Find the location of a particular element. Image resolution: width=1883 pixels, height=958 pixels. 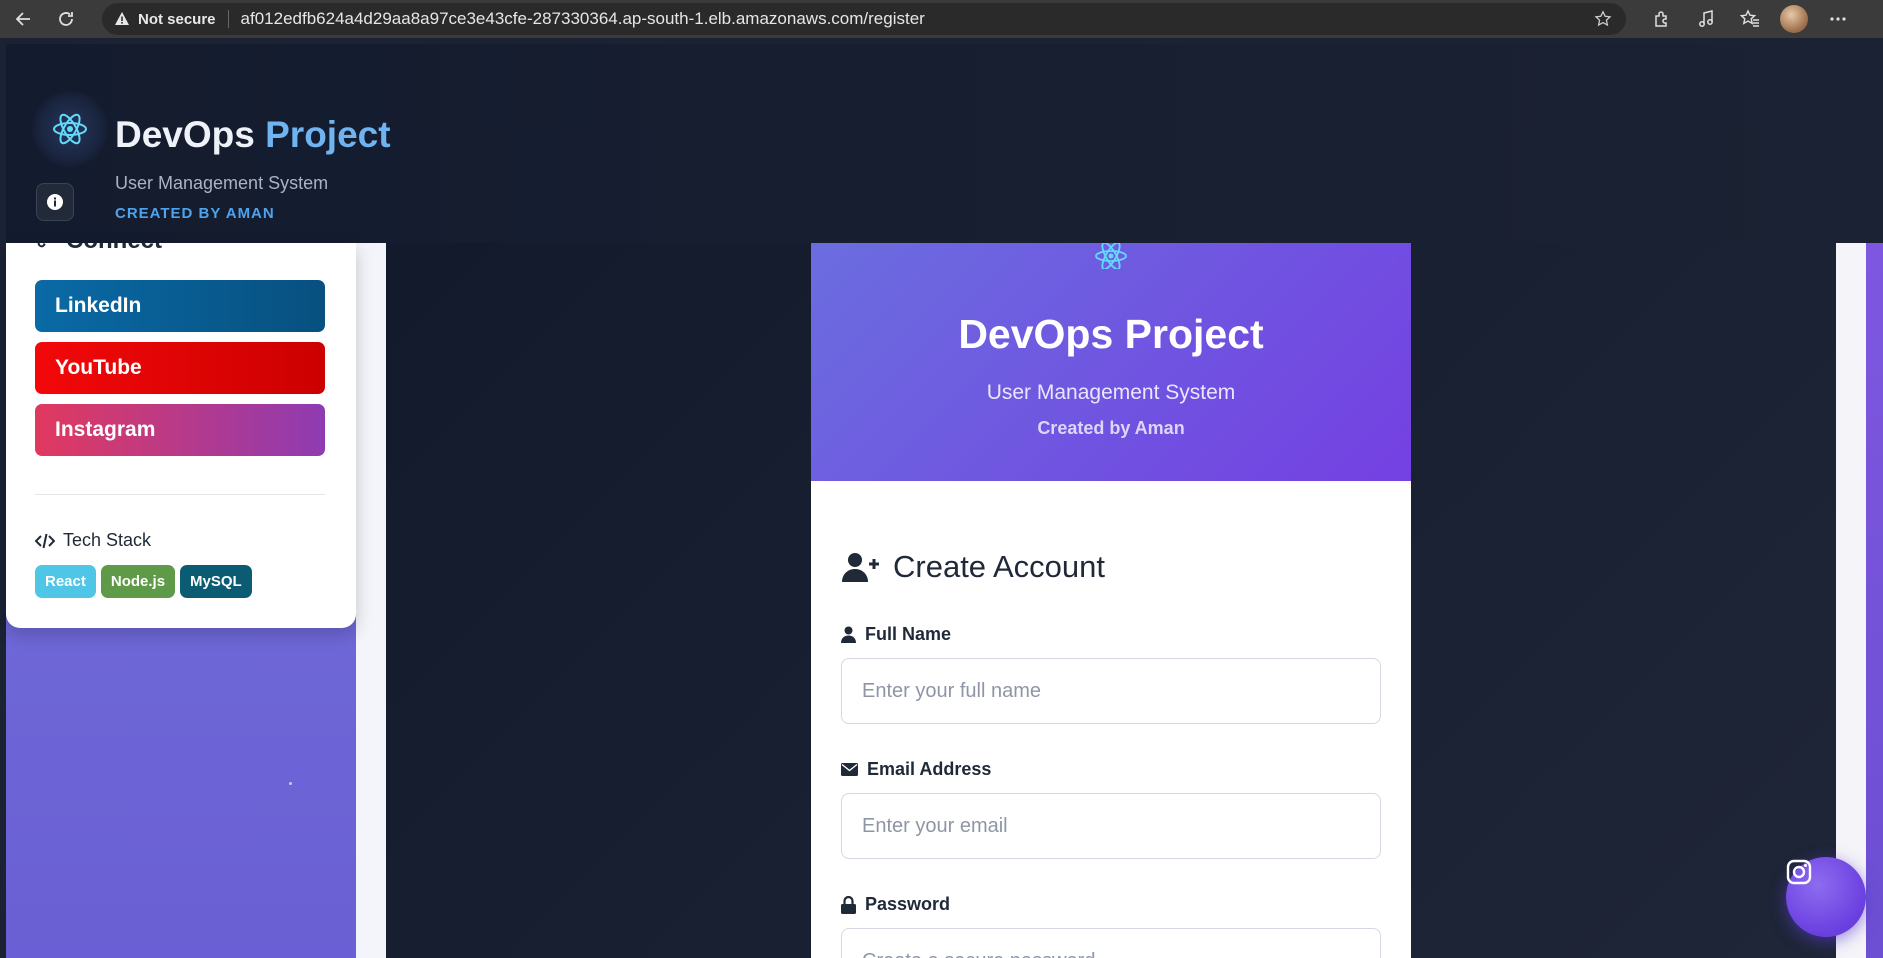

envelope-icon is located at coordinates (849, 769).